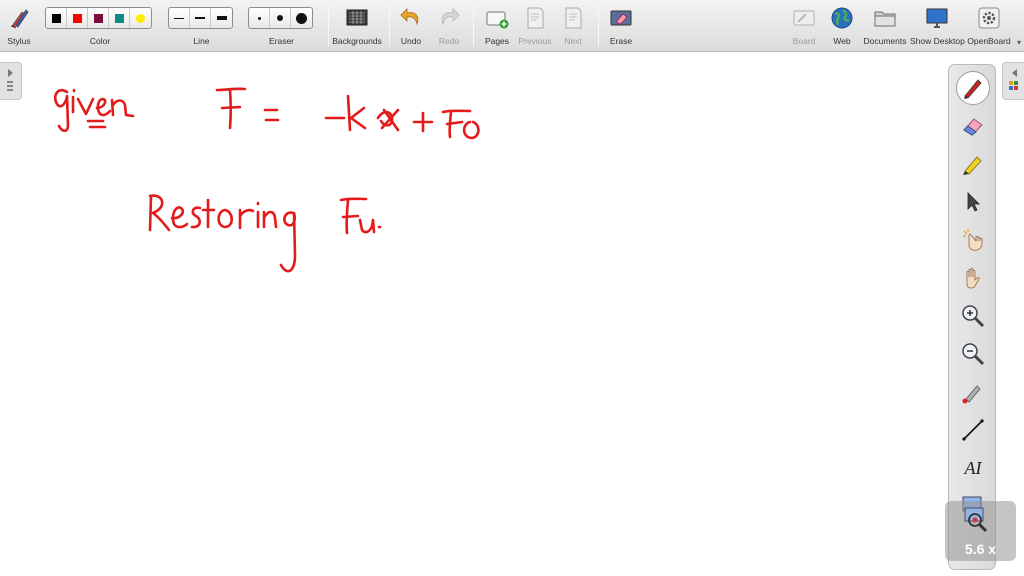 The width and height of the screenshot is (1024, 576). Describe the element at coordinates (56, 18) in the screenshot. I see `color-swatch-black` at that location.